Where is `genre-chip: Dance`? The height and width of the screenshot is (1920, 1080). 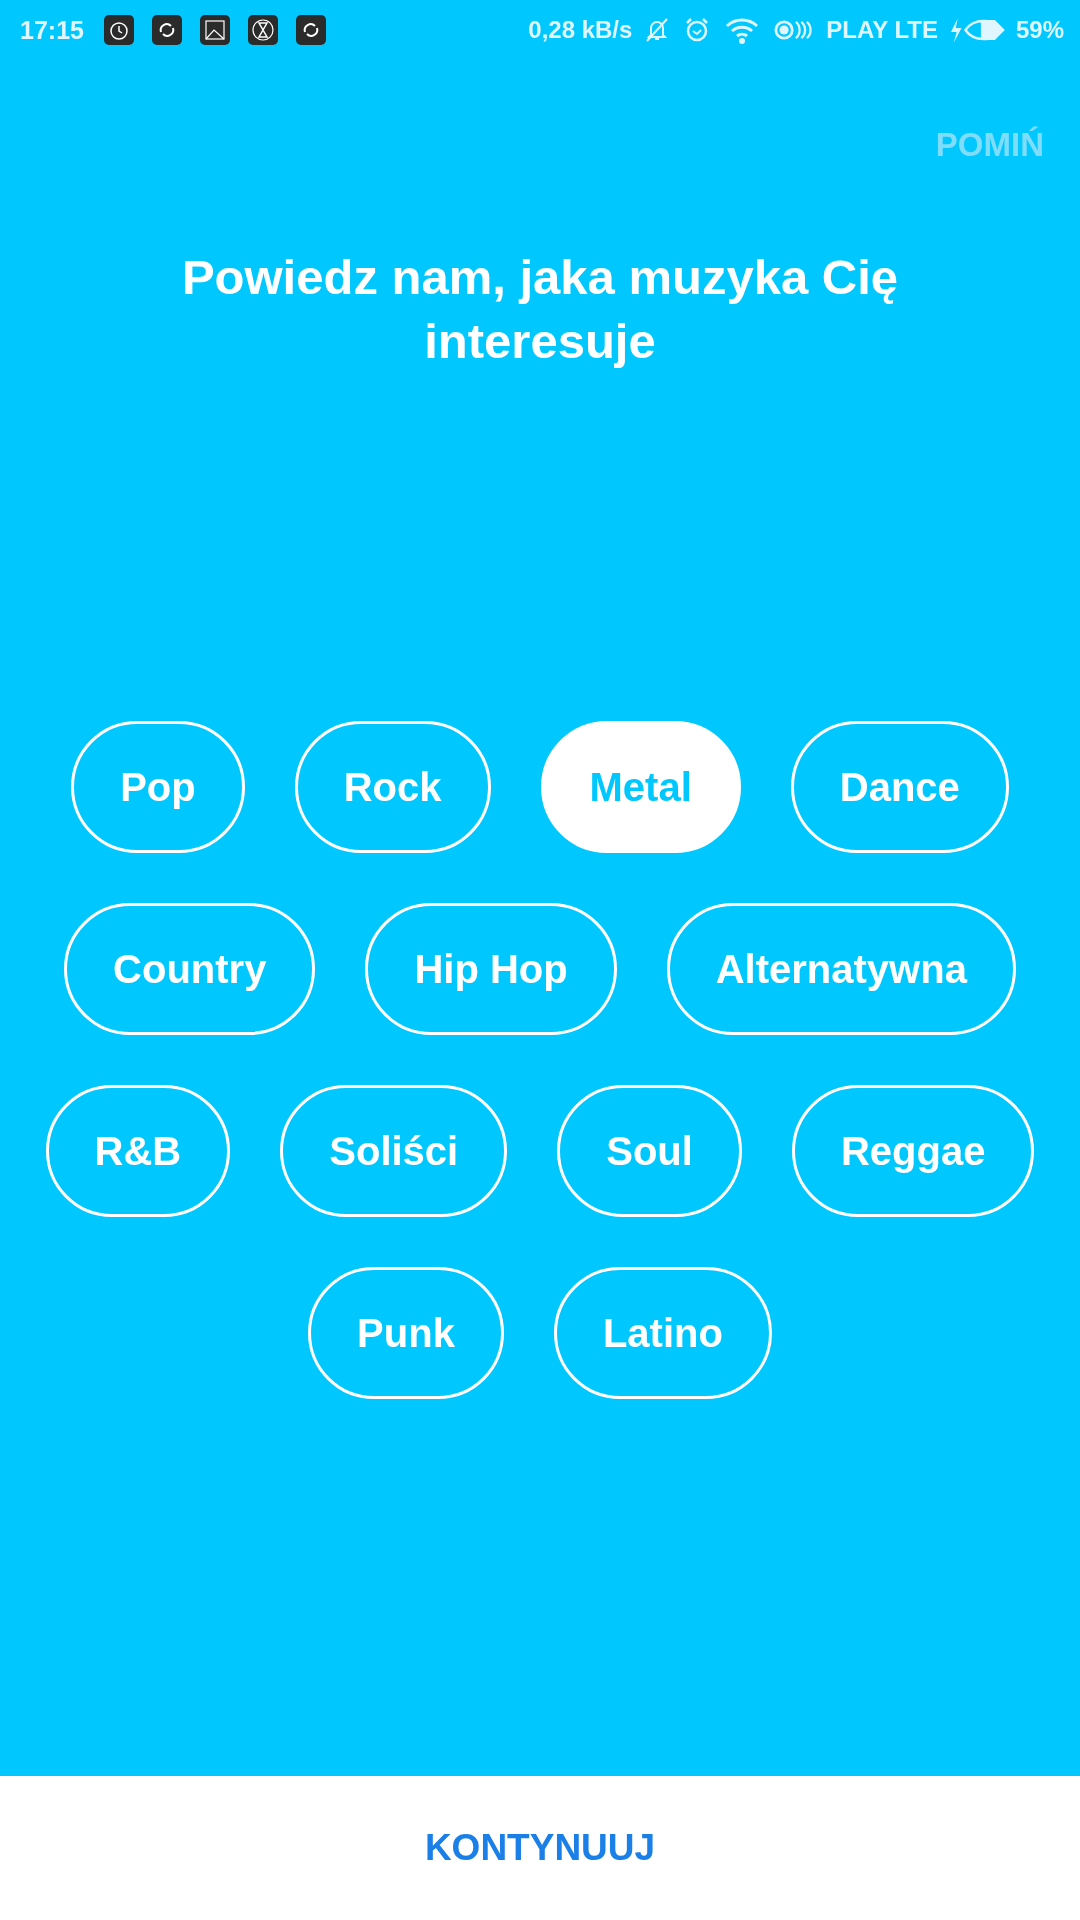 genre-chip: Dance is located at coordinates (899, 787).